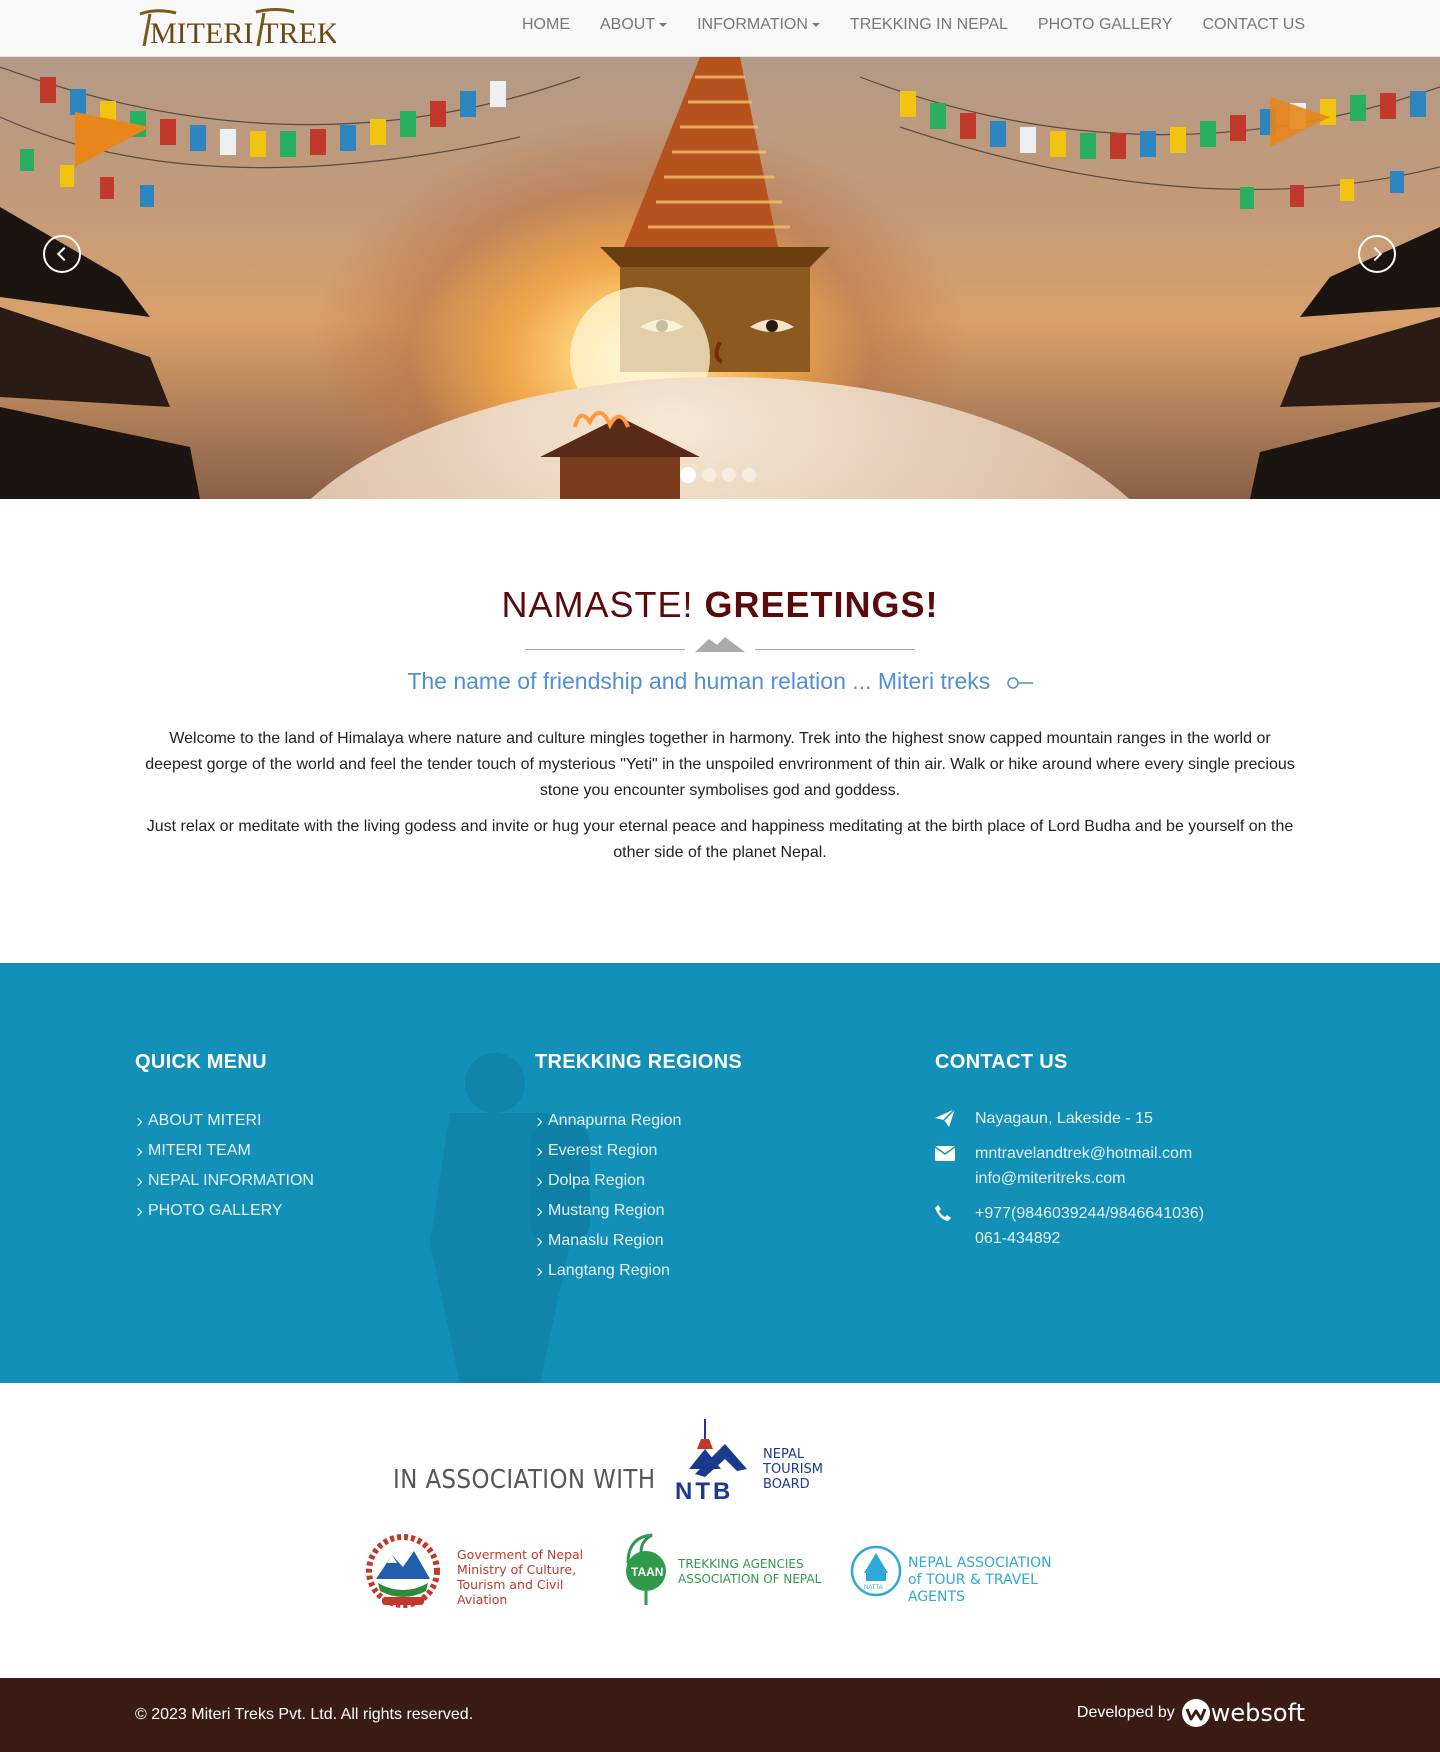 Image resolution: width=1440 pixels, height=1752 pixels. I want to click on developer-credit: Developed by websoft, so click(1191, 1713).